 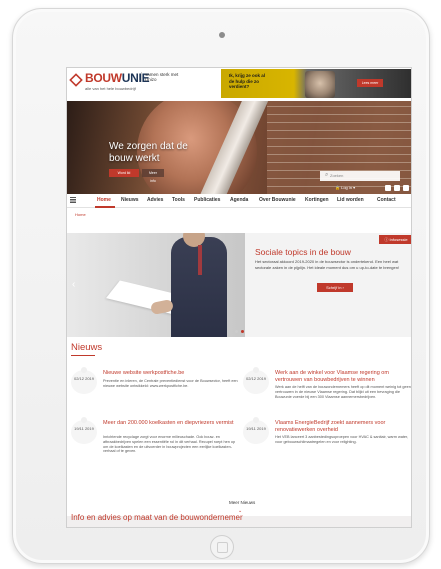 What do you see at coordinates (395, 239) in the screenshot?
I see `slider-tag: ⓘ Infosessie` at bounding box center [395, 239].